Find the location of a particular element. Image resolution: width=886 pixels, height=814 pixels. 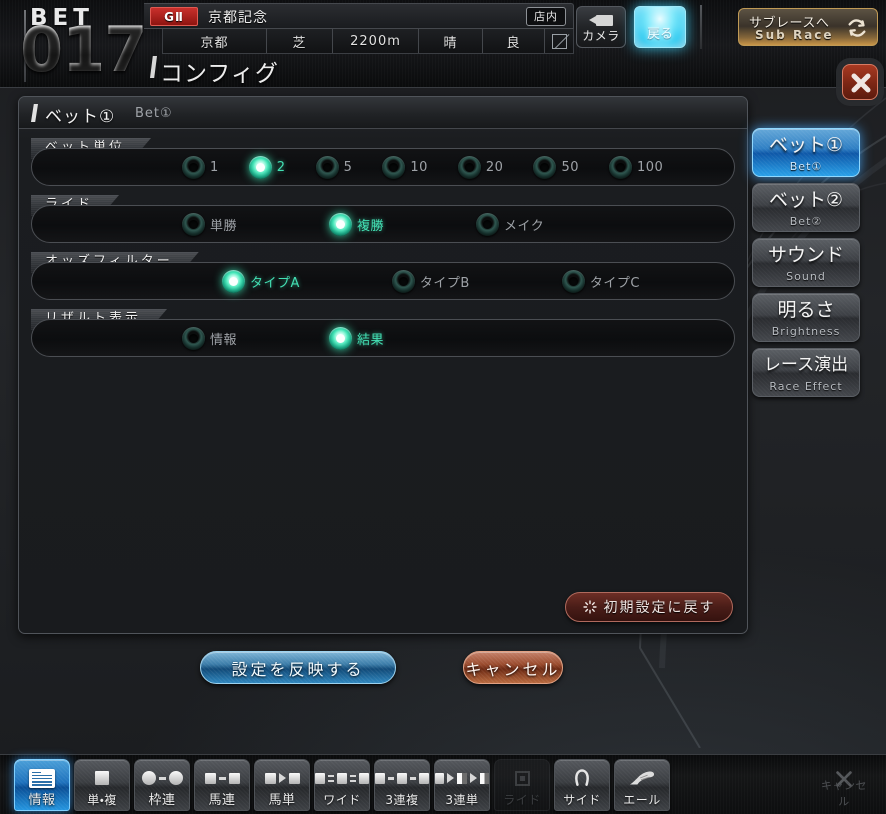

race-course: 京都 is located at coordinates (215, 41).